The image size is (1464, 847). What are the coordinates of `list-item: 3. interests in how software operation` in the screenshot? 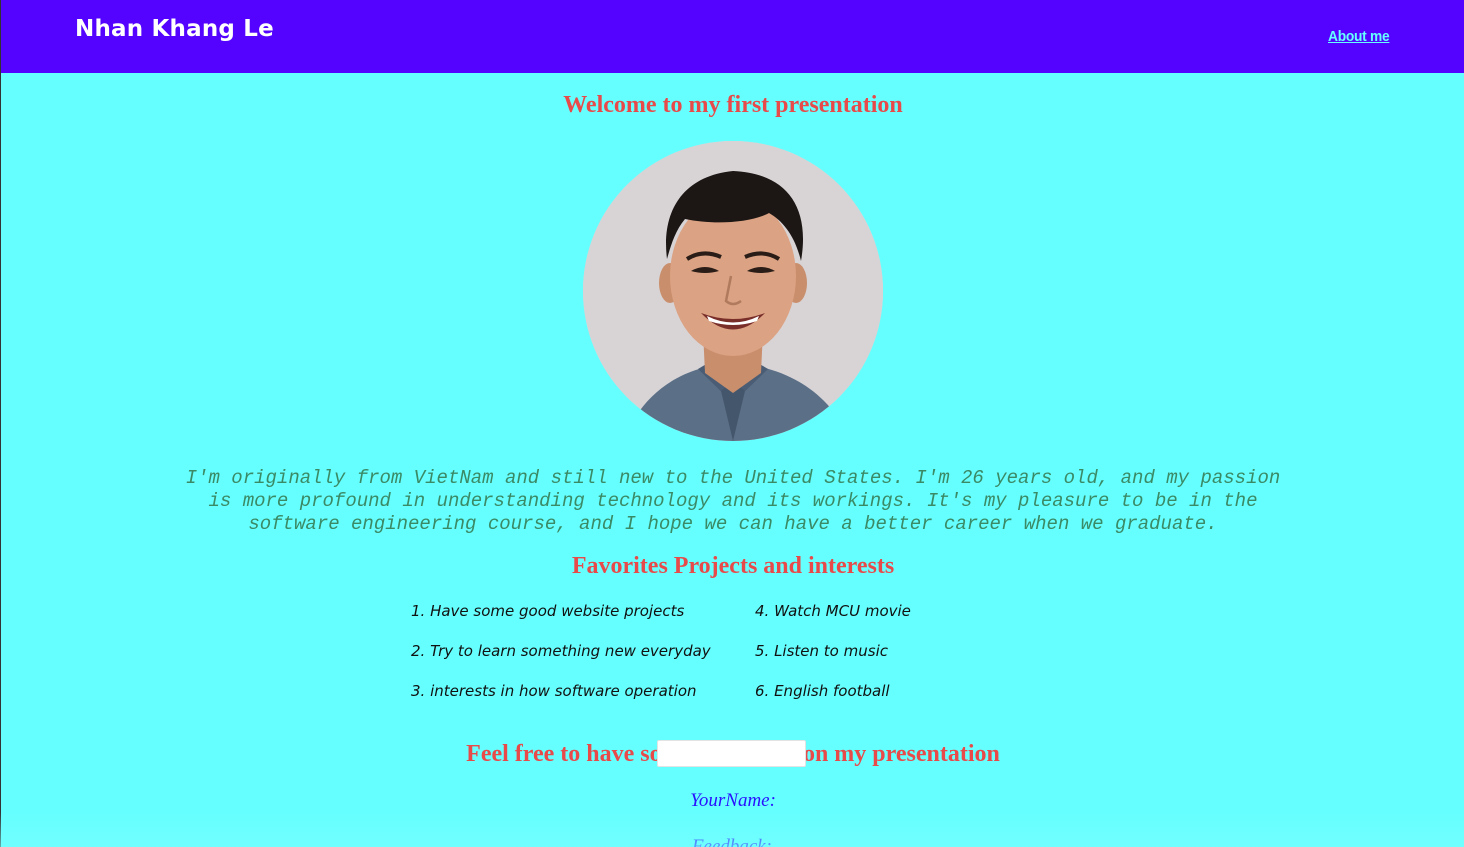 It's located at (554, 691).